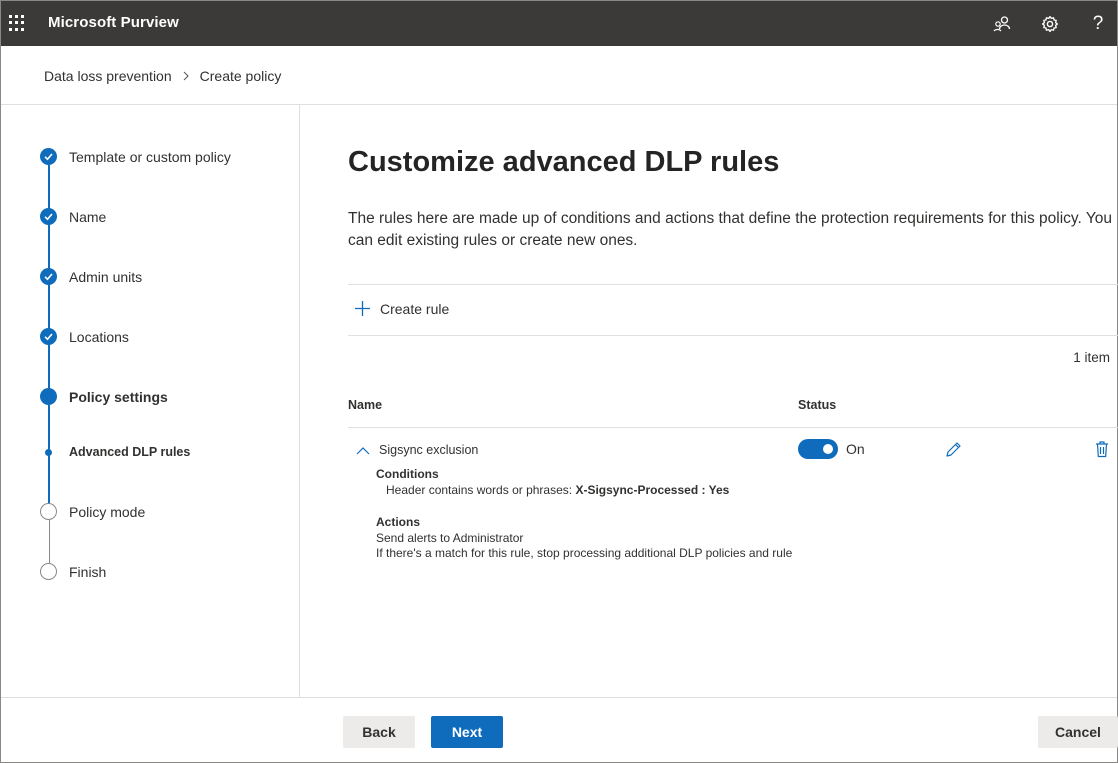  I want to click on step-label: Finish, so click(88, 571).